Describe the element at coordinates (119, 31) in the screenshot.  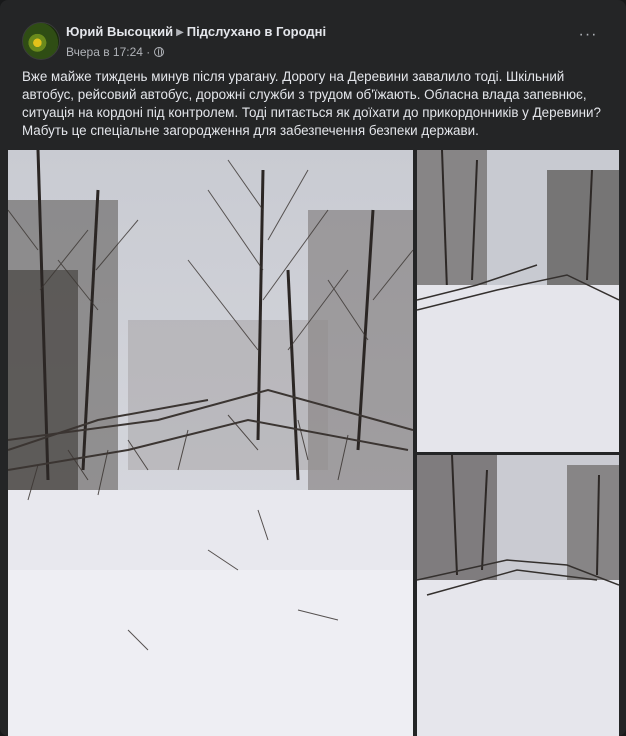
I see `author-name: Юрий Высоцкий` at that location.